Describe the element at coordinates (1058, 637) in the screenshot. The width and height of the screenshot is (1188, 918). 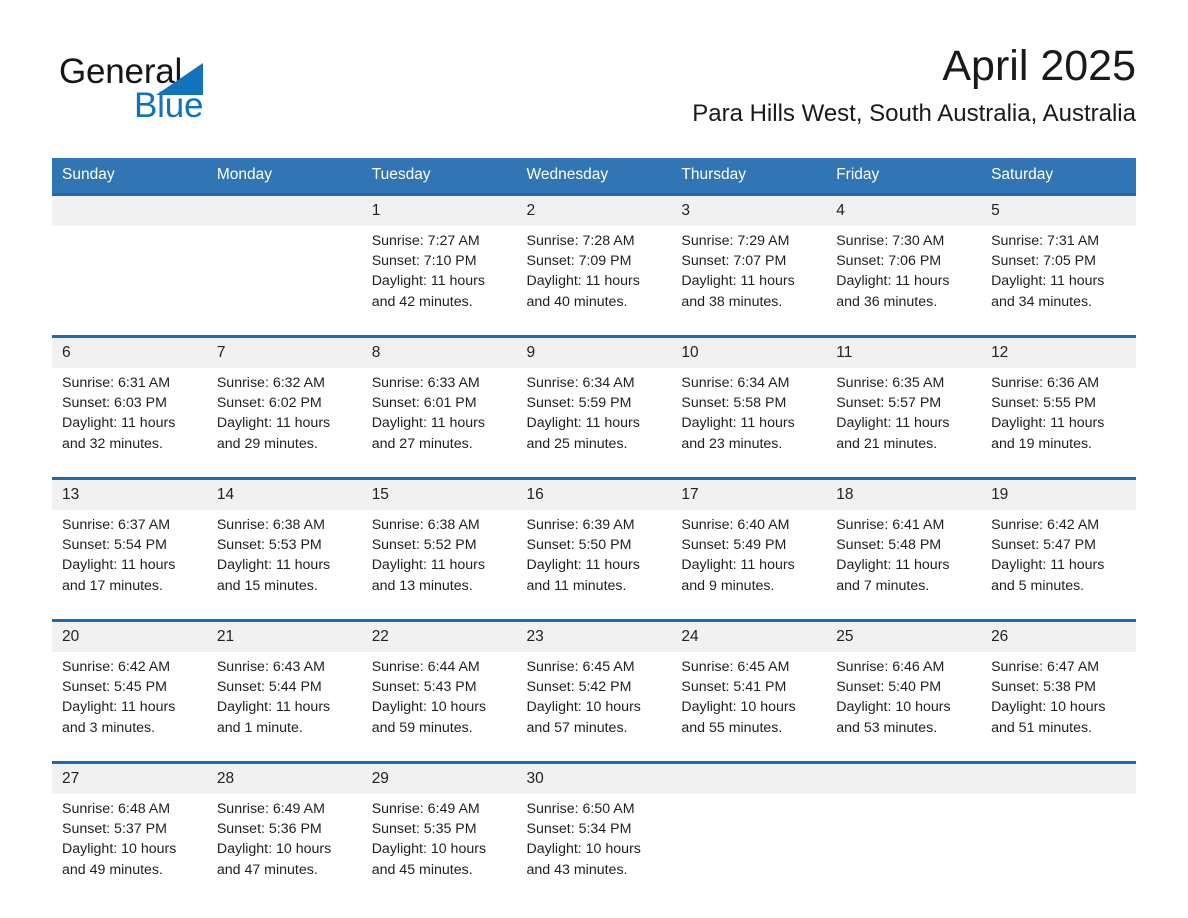
I see `day-number: 26` at that location.